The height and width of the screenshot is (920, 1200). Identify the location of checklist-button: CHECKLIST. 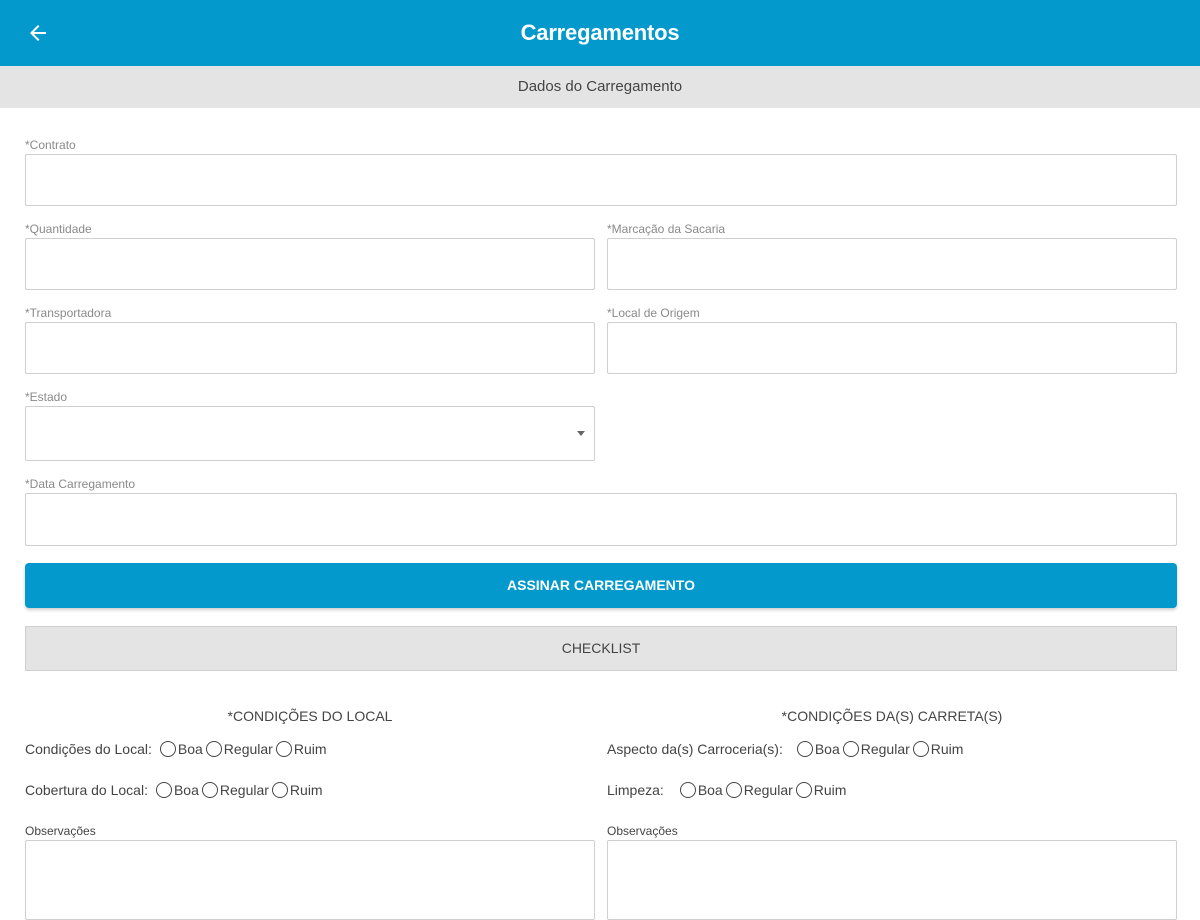
(601, 648).